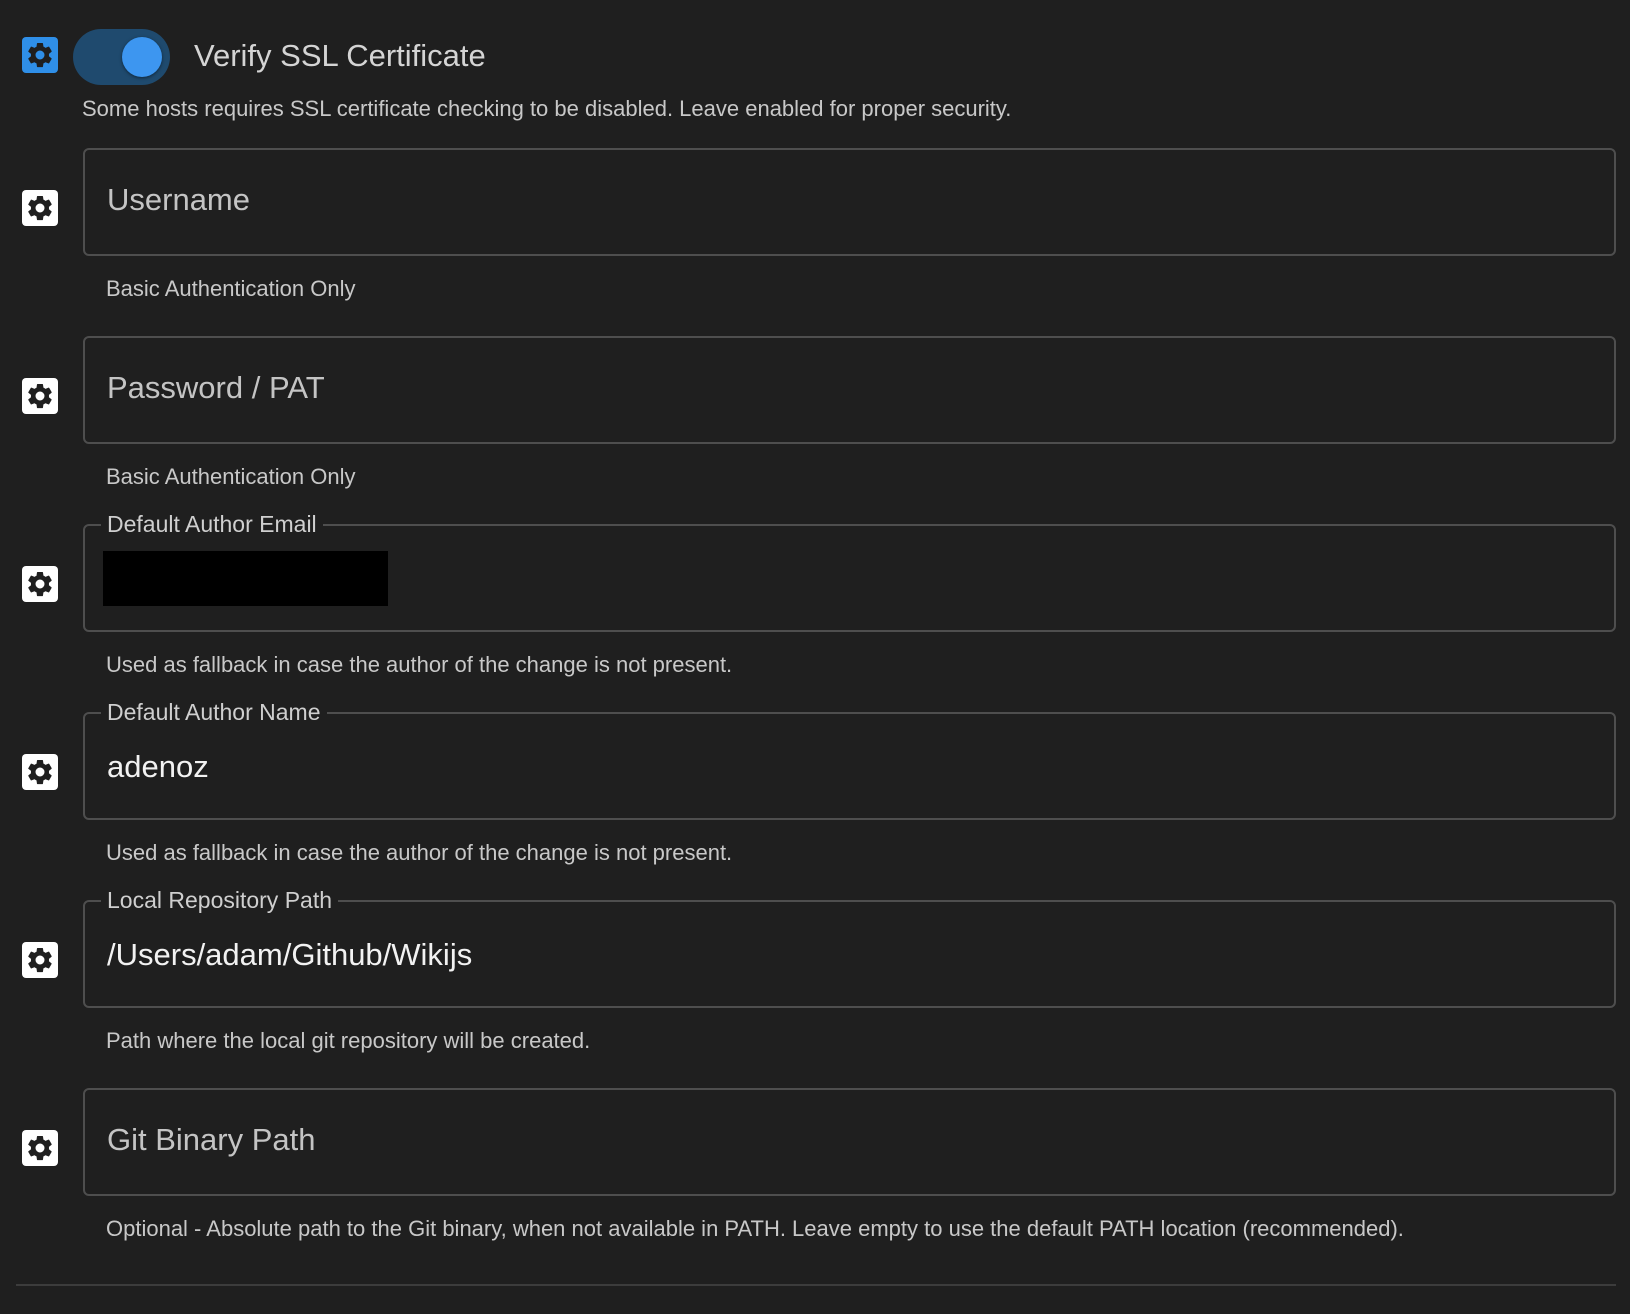 This screenshot has height=1314, width=1630. I want to click on repo-path-config-gear-icon, so click(40, 960).